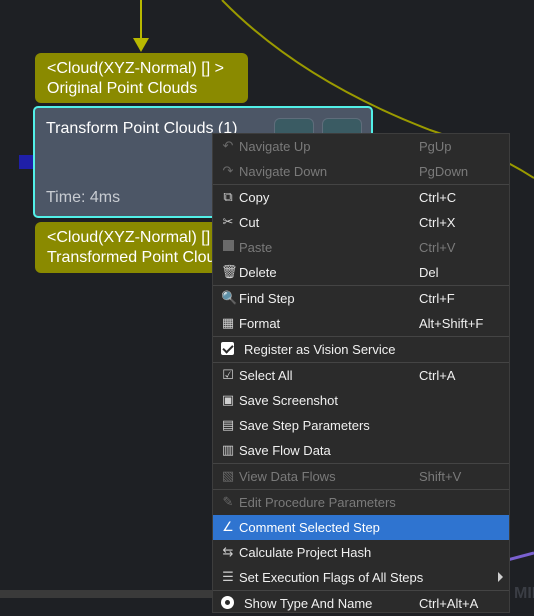  What do you see at coordinates (229, 271) in the screenshot?
I see `trash-icon: 🗑` at bounding box center [229, 271].